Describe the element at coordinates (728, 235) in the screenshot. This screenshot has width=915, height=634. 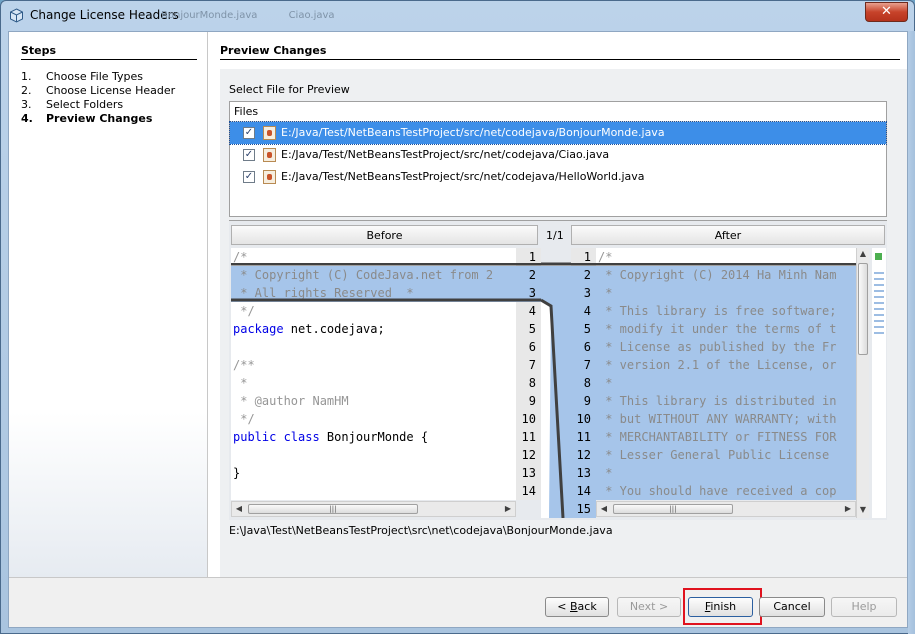
I see `after-header: After` at that location.